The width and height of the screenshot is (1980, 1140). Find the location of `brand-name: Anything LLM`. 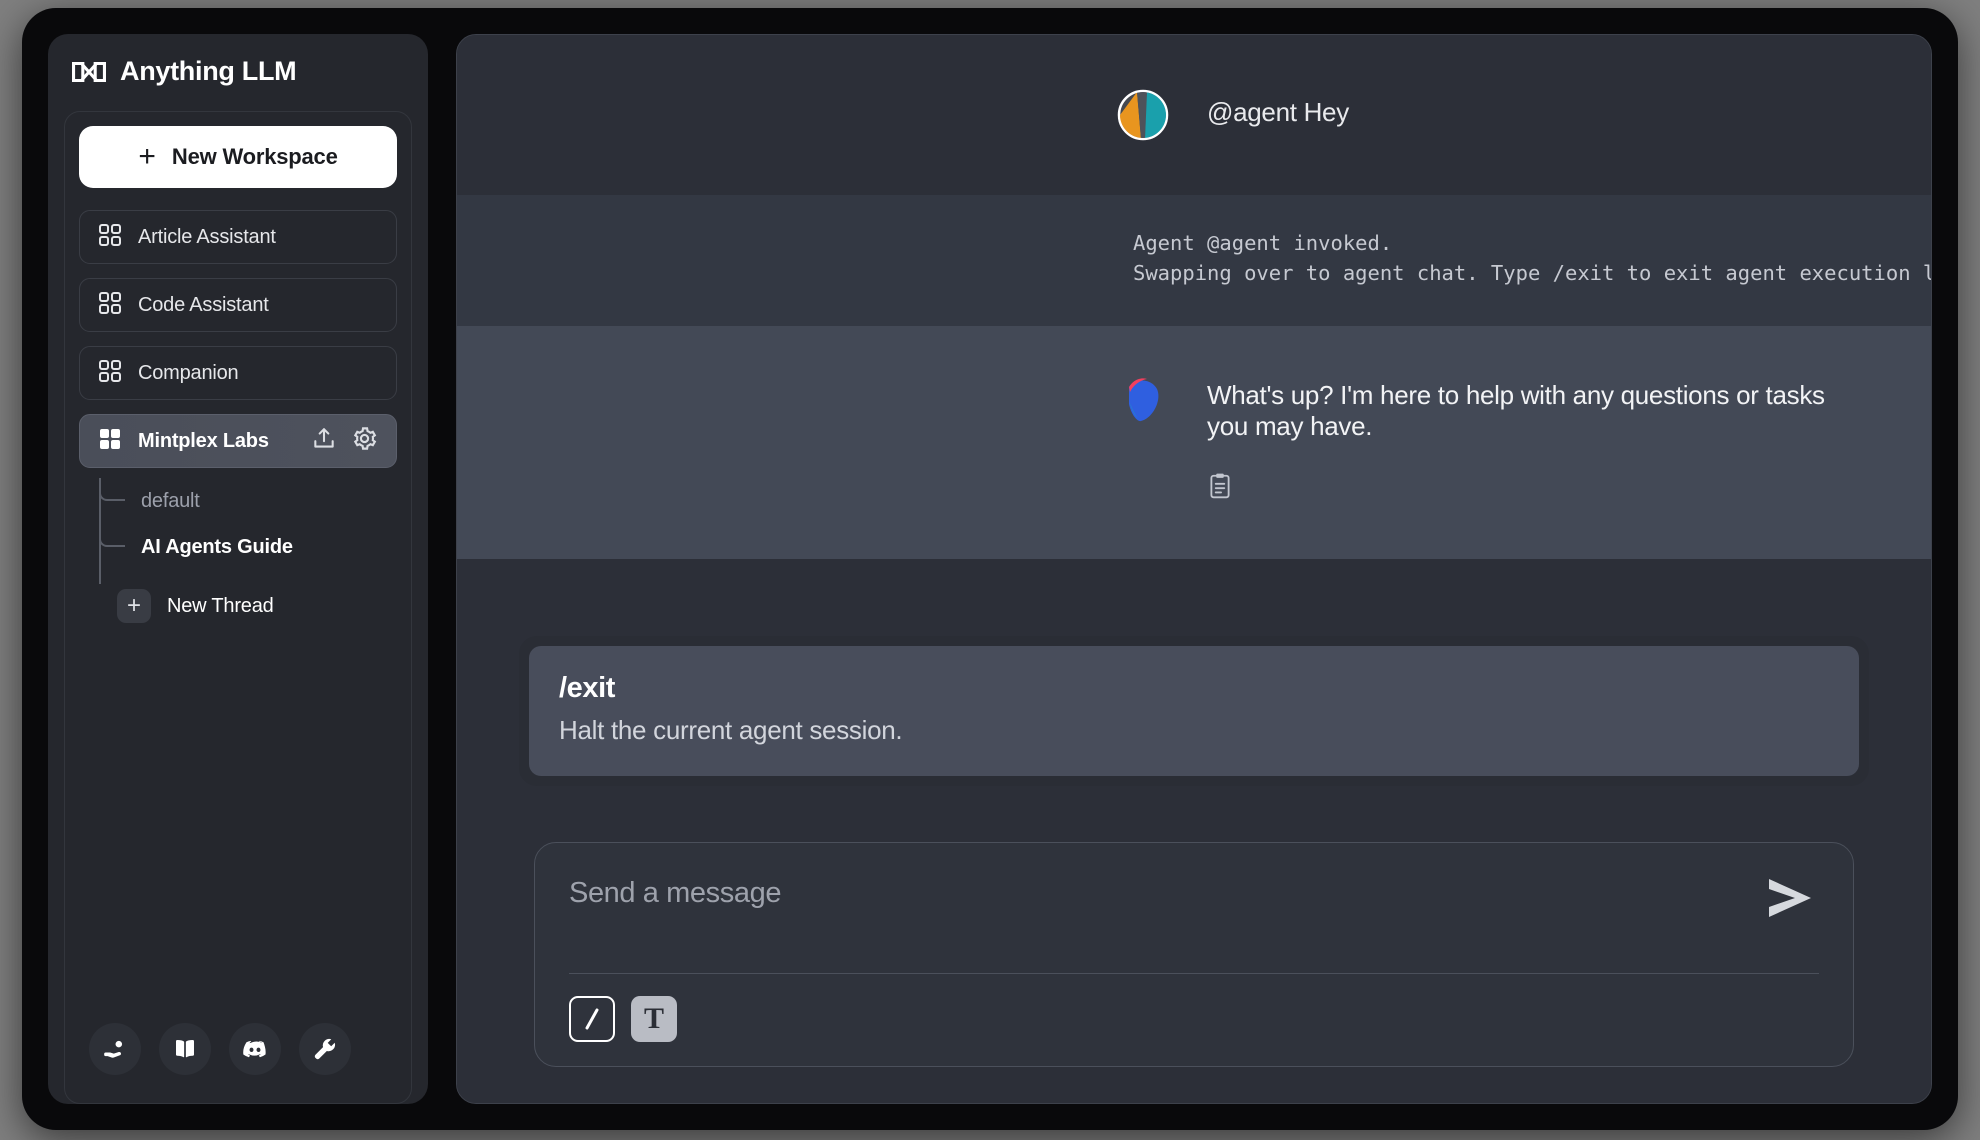

brand-name: Anything LLM is located at coordinates (208, 71).